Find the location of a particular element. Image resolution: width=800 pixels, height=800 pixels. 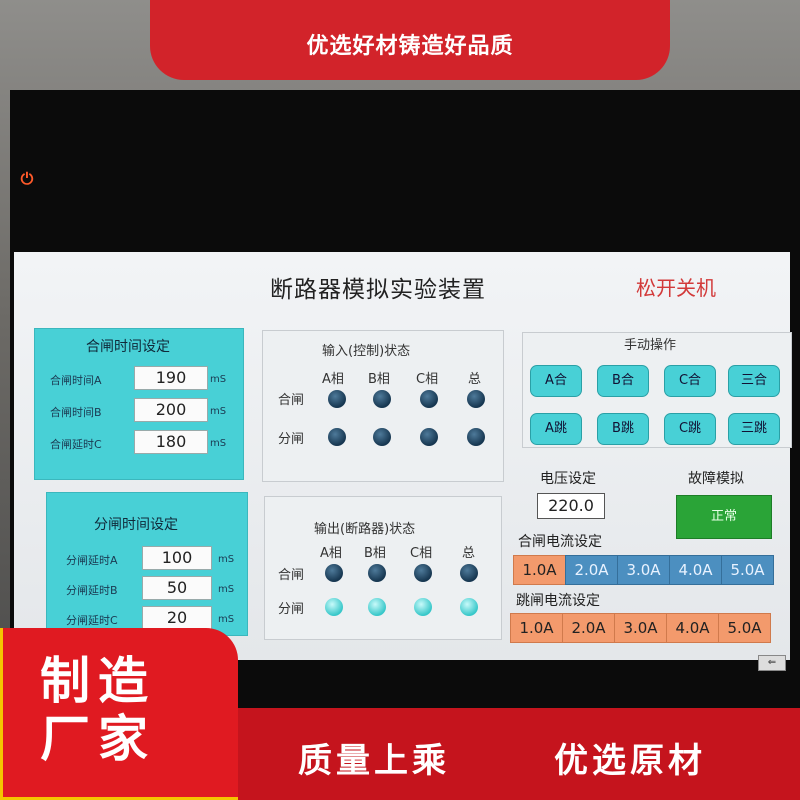

output-close-c-indicator is located at coordinates (423, 573).